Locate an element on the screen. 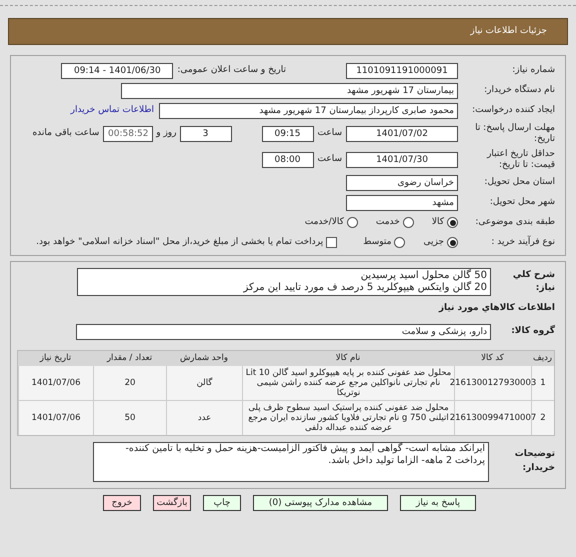  table-cell-text: محلول ضد عفونی کننده پراستیک اسید سطوح ظرف پلی اتیلنی 750 g نام تجارتی فلاویا کشور سازنده ایران مرجع عرضه کننده عبداله دلفی is located at coordinates (348, 417).